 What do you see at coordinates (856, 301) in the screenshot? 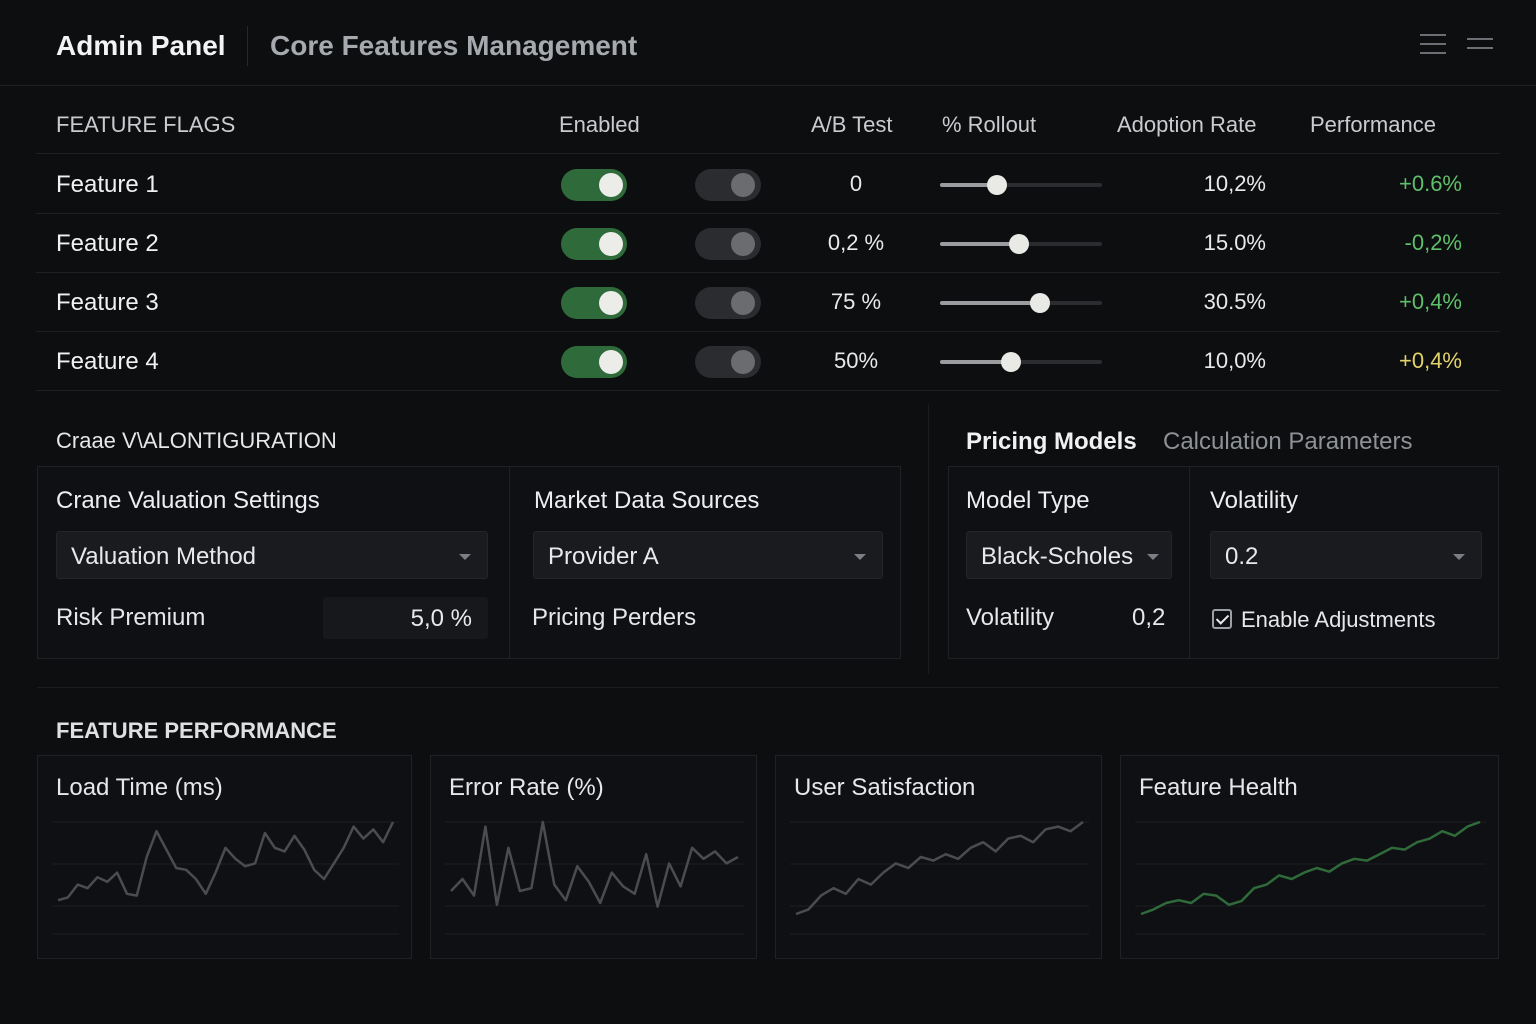
I see `ab-test-value: 75 %` at bounding box center [856, 301].